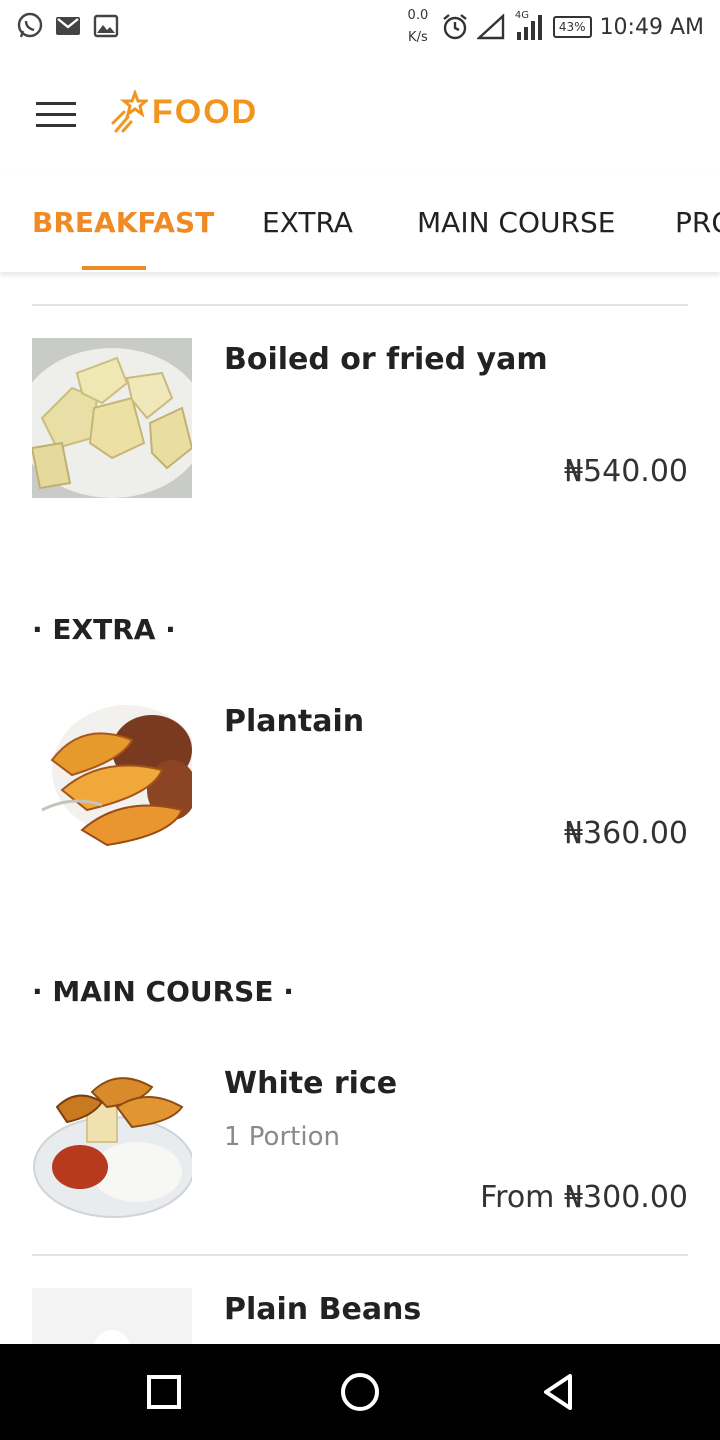 Image resolution: width=720 pixels, height=1440 pixels. What do you see at coordinates (56, 115) in the screenshot?
I see `hamburger-menu-icon` at bounding box center [56, 115].